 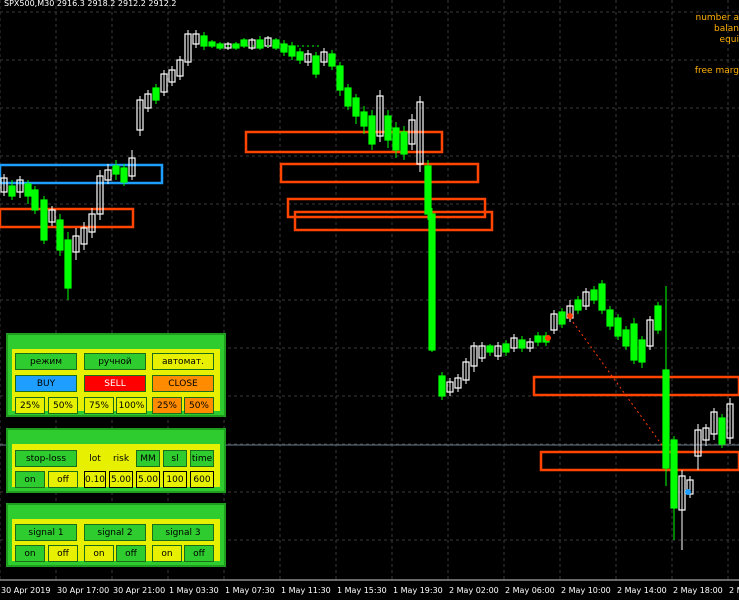 I want to click on signal-1-on-button: on, so click(x=30, y=553).